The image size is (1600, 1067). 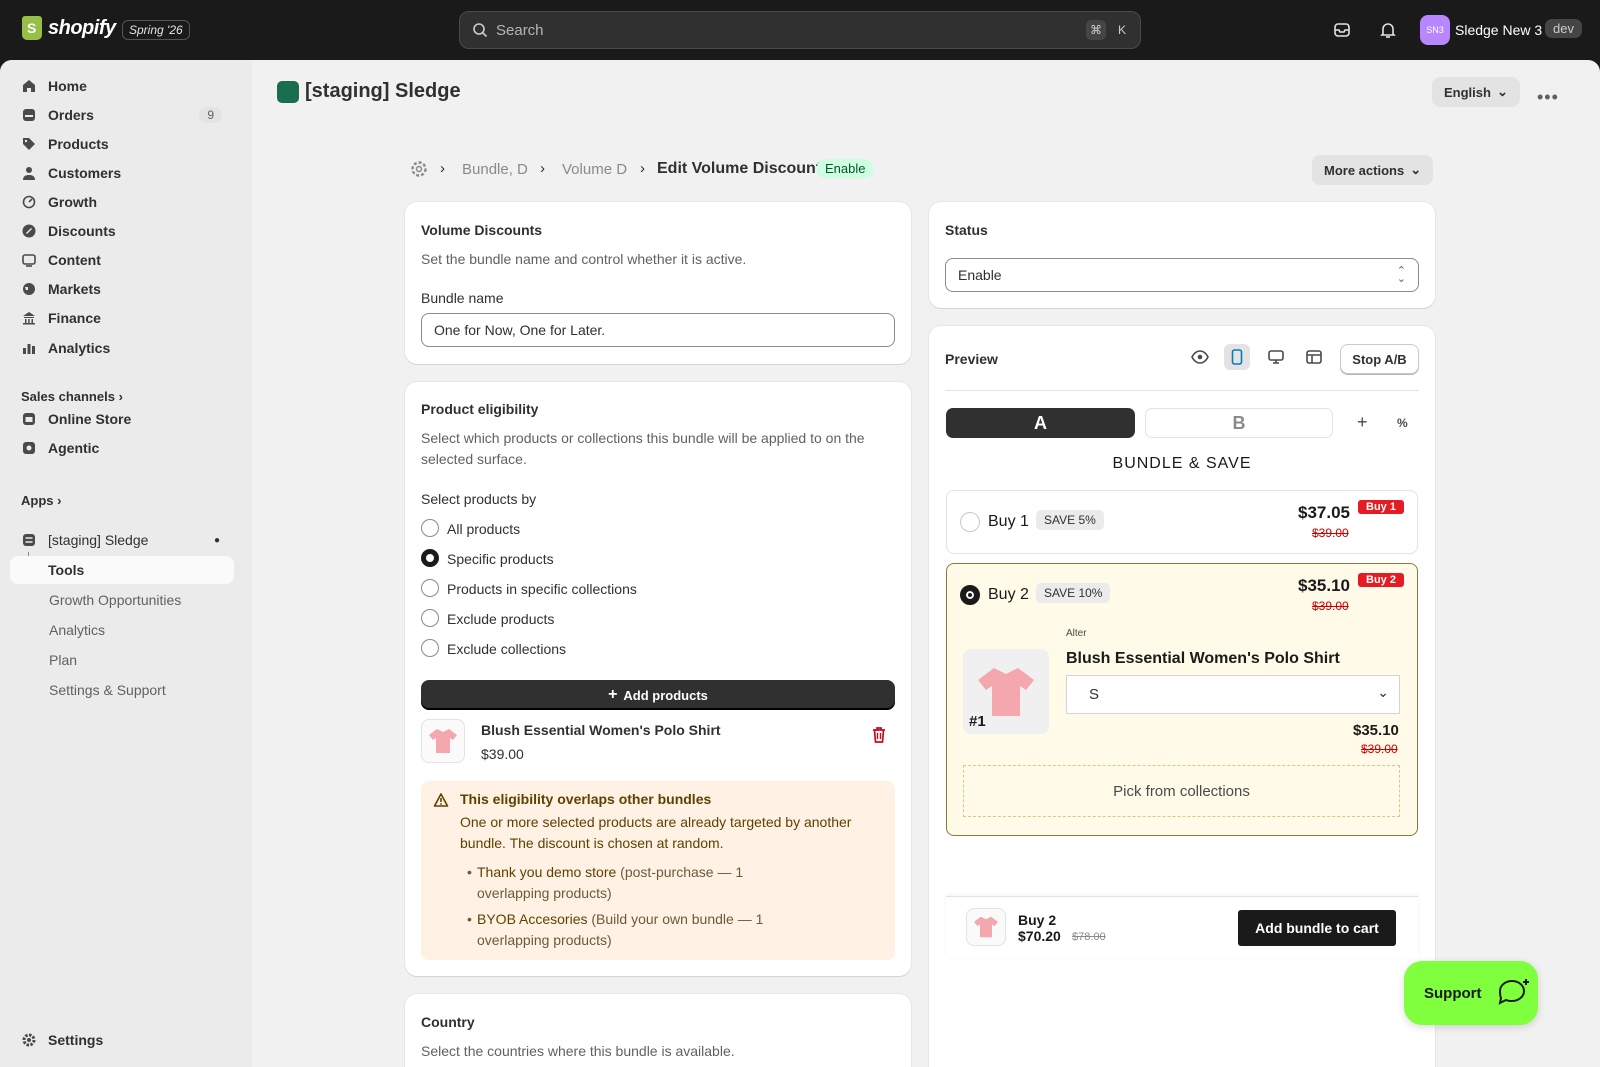 I want to click on support-label: Support, so click(x=1453, y=993).